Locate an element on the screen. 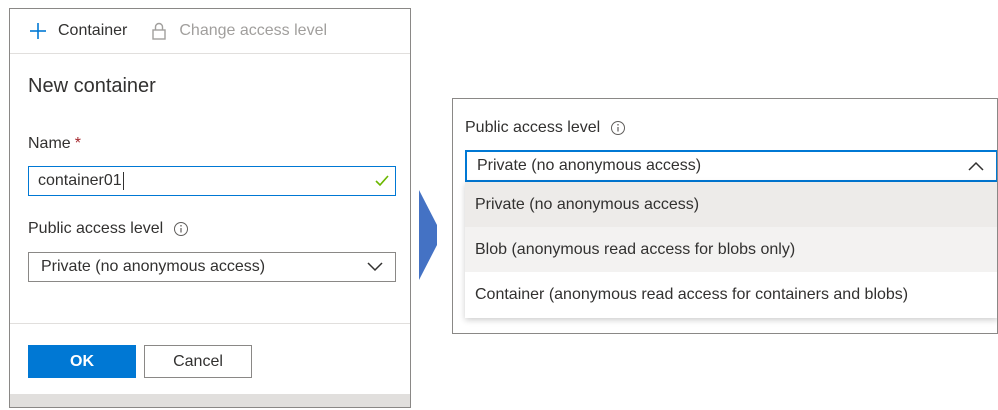 The height and width of the screenshot is (410, 998). chevron-down-icon is located at coordinates (375, 267).